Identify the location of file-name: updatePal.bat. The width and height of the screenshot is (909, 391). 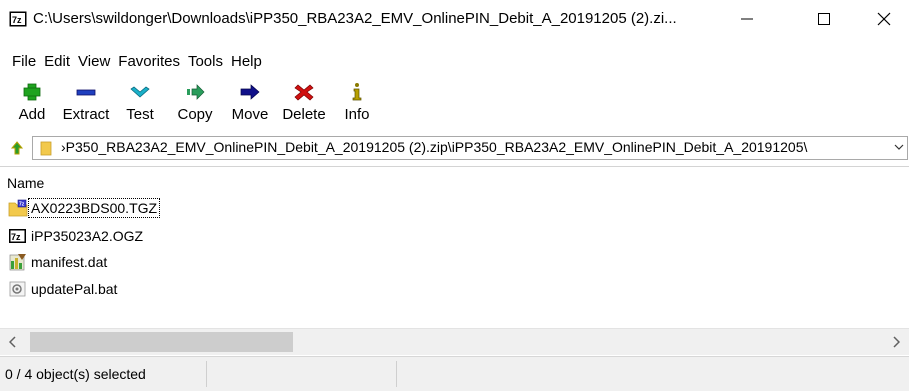
(74, 289).